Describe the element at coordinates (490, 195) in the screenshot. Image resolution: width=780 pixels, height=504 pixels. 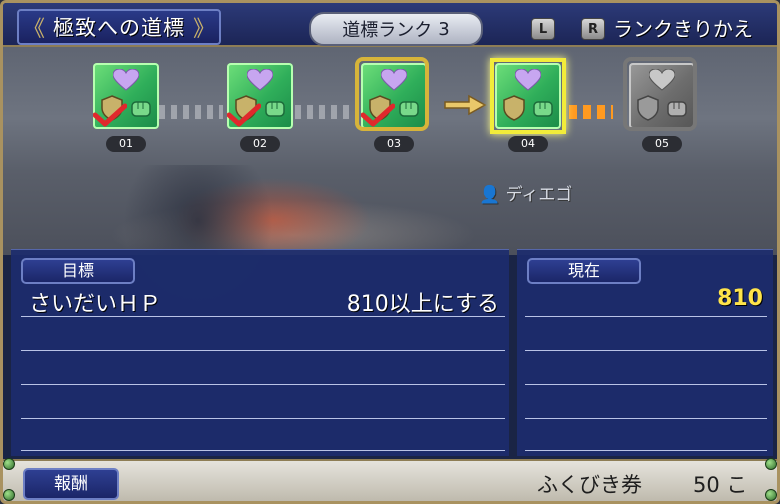
I see `person-icon: 👤` at that location.